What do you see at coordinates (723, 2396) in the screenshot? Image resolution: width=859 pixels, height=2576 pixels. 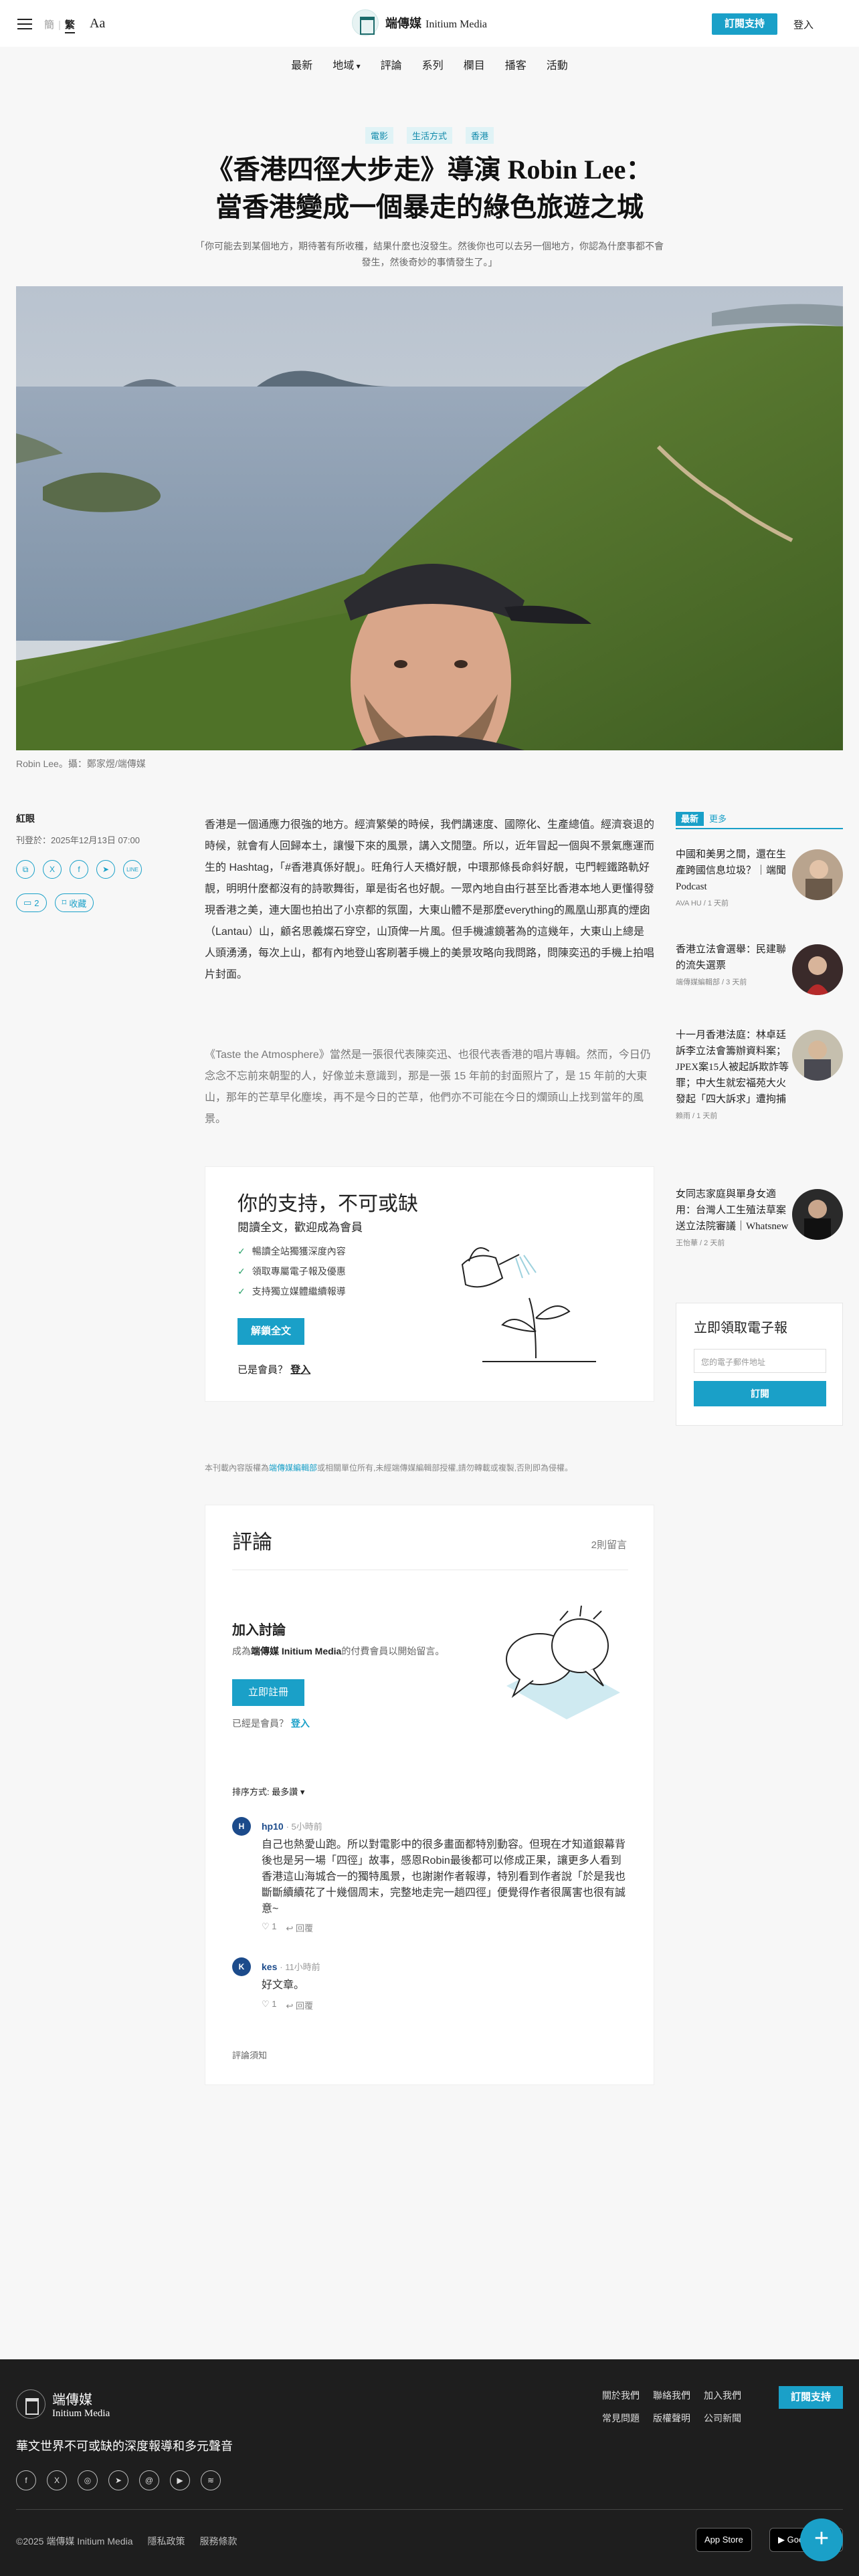 I see `footer-link-careers: 加入我們` at bounding box center [723, 2396].